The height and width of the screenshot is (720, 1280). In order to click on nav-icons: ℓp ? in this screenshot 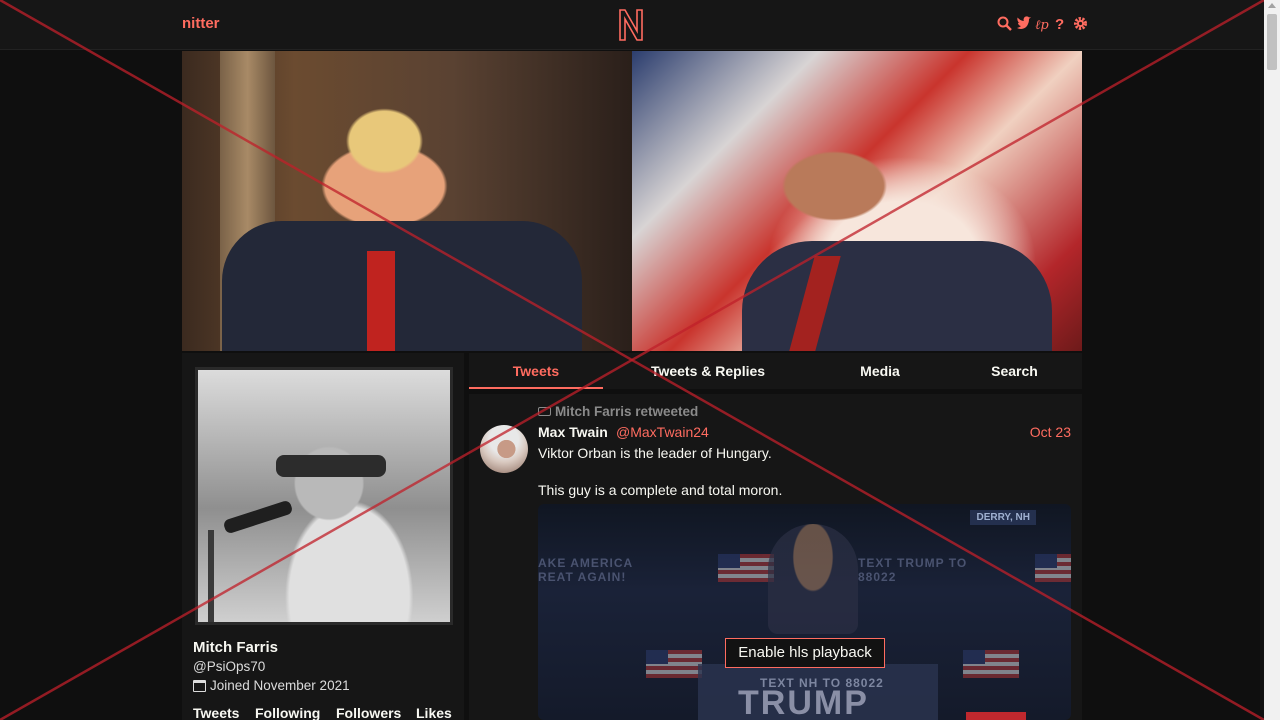, I will do `click(1042, 24)`.